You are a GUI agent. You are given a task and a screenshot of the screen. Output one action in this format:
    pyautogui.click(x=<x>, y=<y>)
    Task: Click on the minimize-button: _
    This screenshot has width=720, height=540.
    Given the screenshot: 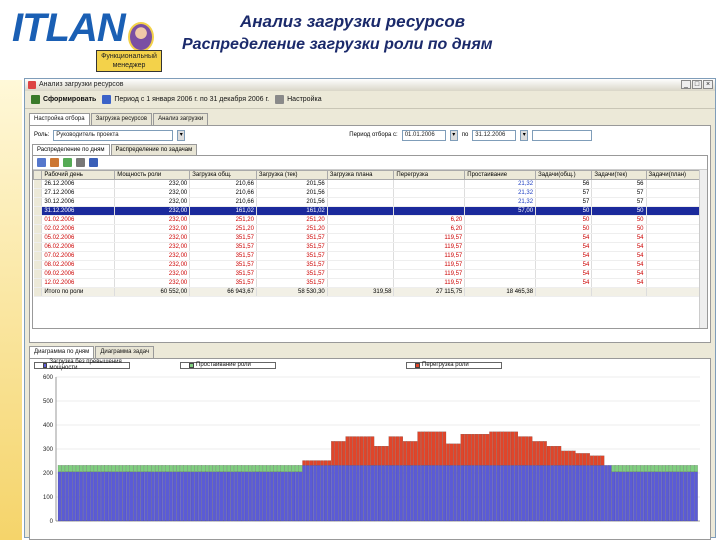 What is the action you would take?
    pyautogui.click(x=686, y=84)
    